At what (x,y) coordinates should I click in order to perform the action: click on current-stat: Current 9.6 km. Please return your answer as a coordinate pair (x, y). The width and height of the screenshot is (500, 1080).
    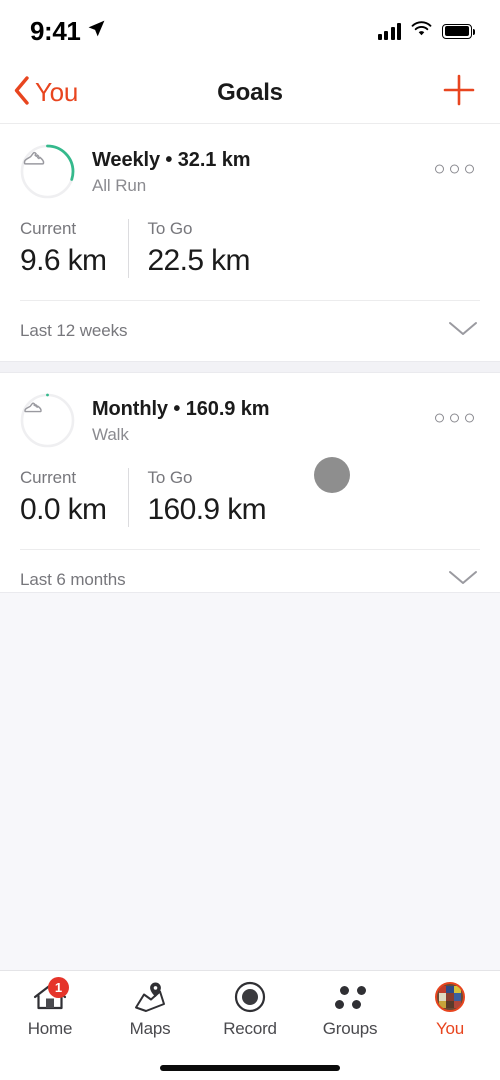
    Looking at the image, I should click on (74, 248).